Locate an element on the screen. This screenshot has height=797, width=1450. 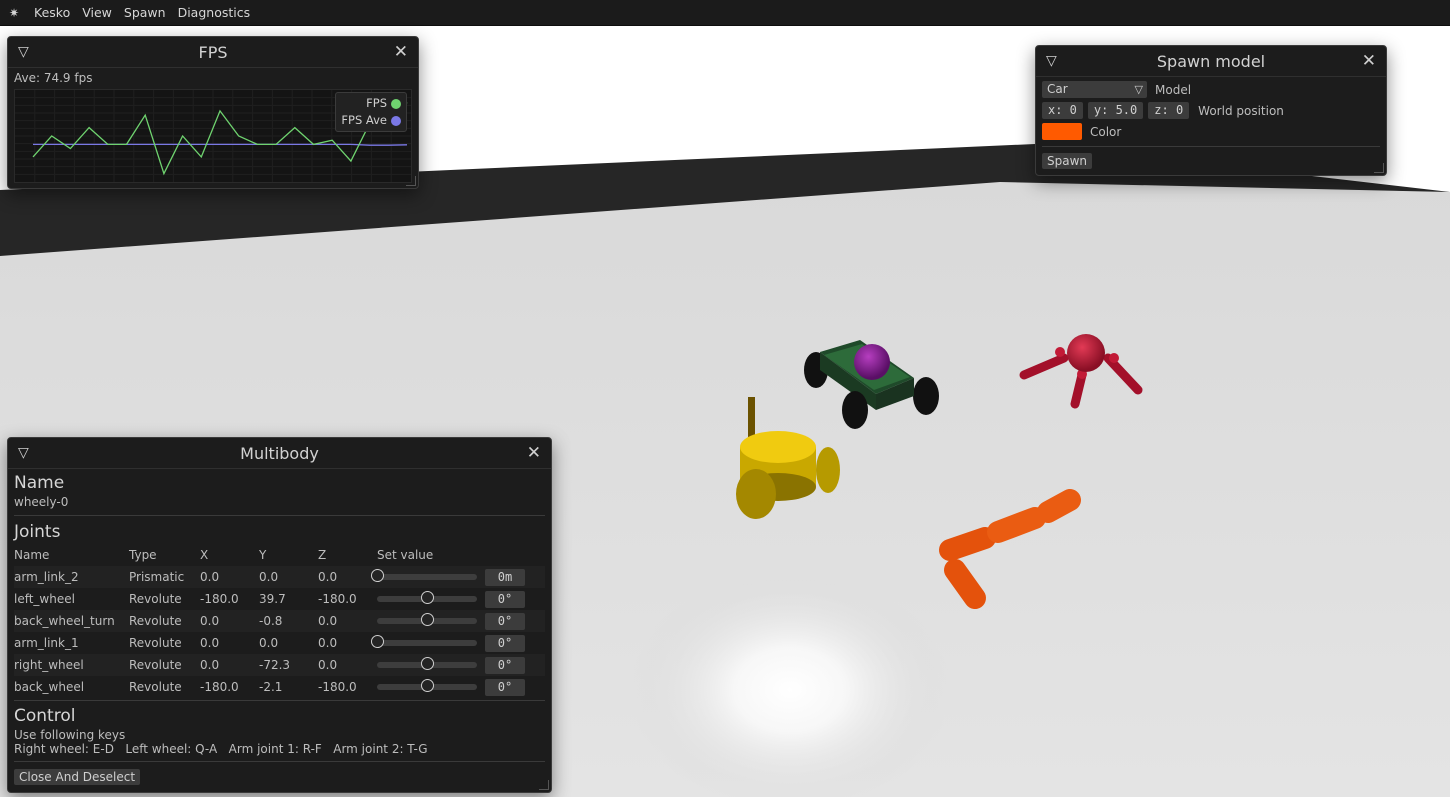
col-z: Z is located at coordinates (322, 555).